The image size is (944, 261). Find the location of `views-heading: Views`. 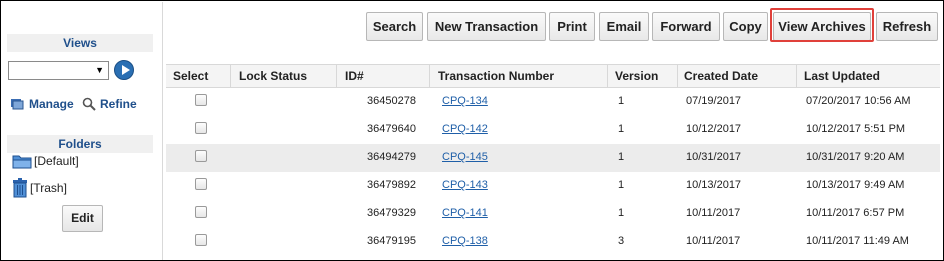

views-heading: Views is located at coordinates (80, 43).